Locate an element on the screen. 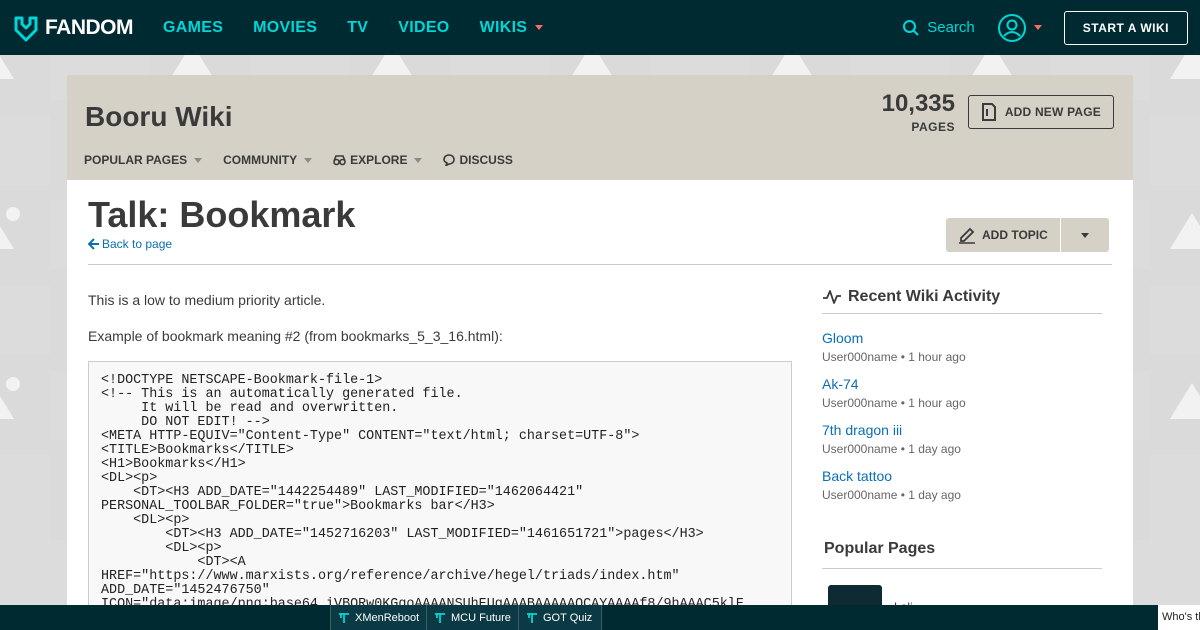 The width and height of the screenshot is (1200, 630). activity-icon is located at coordinates (832, 297).